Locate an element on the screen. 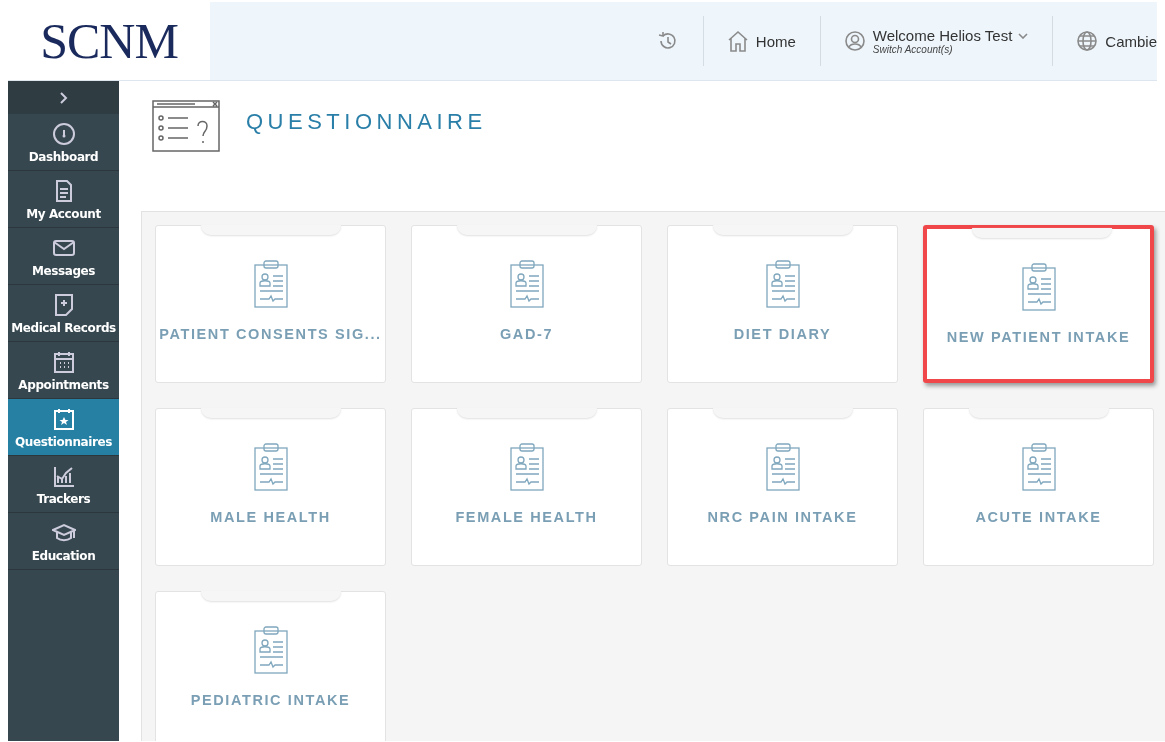  switch-account-link: Switch Account(s) is located at coordinates (950, 49).